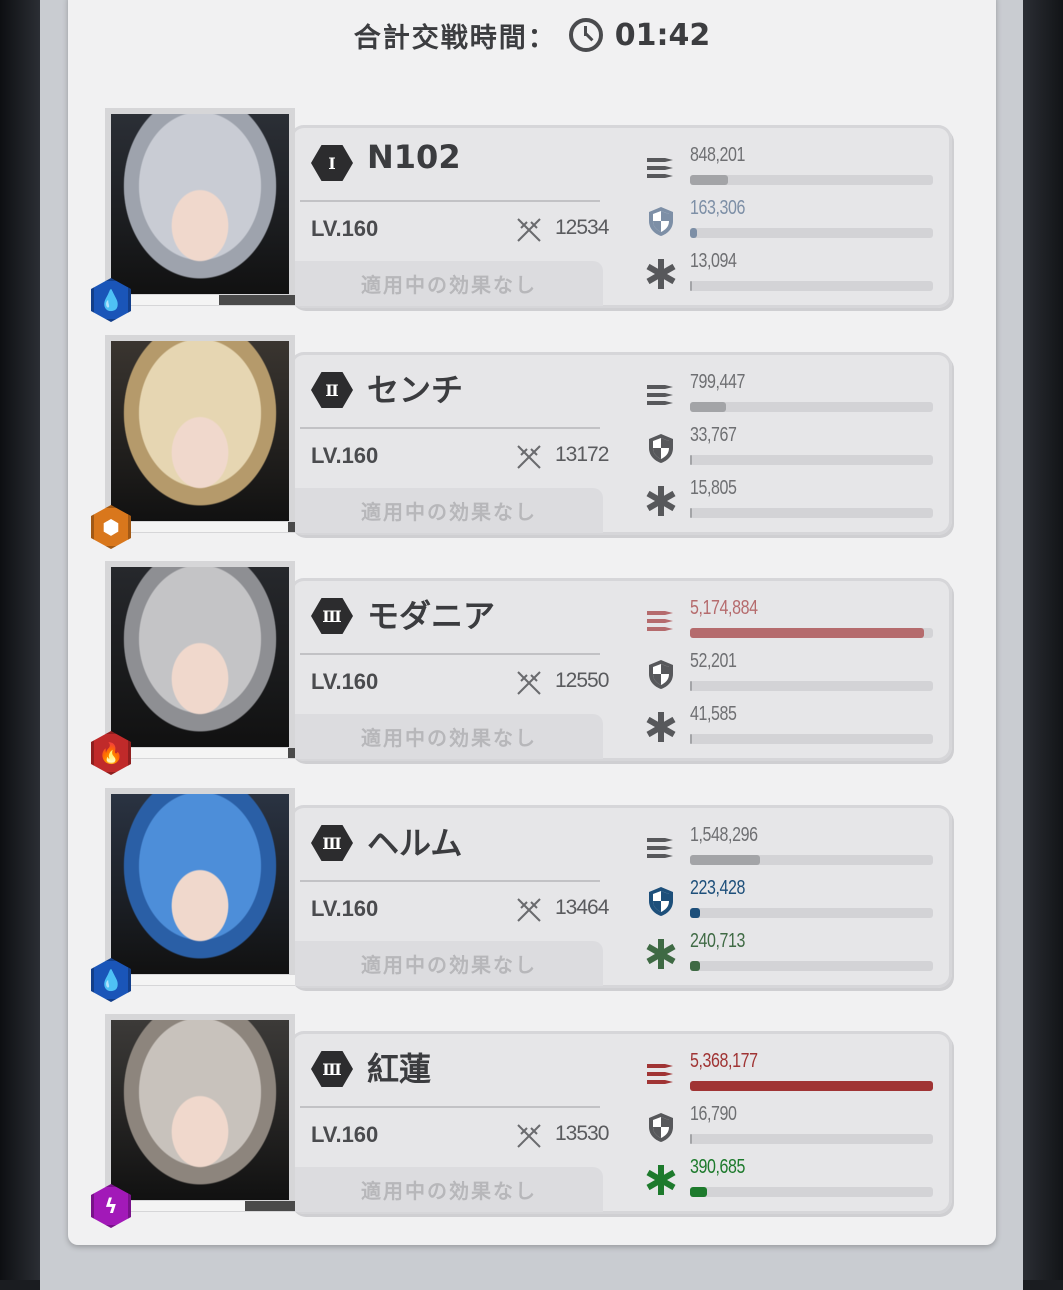  What do you see at coordinates (790, 275) in the screenshot?
I see `heal-stat: 13,094` at bounding box center [790, 275].